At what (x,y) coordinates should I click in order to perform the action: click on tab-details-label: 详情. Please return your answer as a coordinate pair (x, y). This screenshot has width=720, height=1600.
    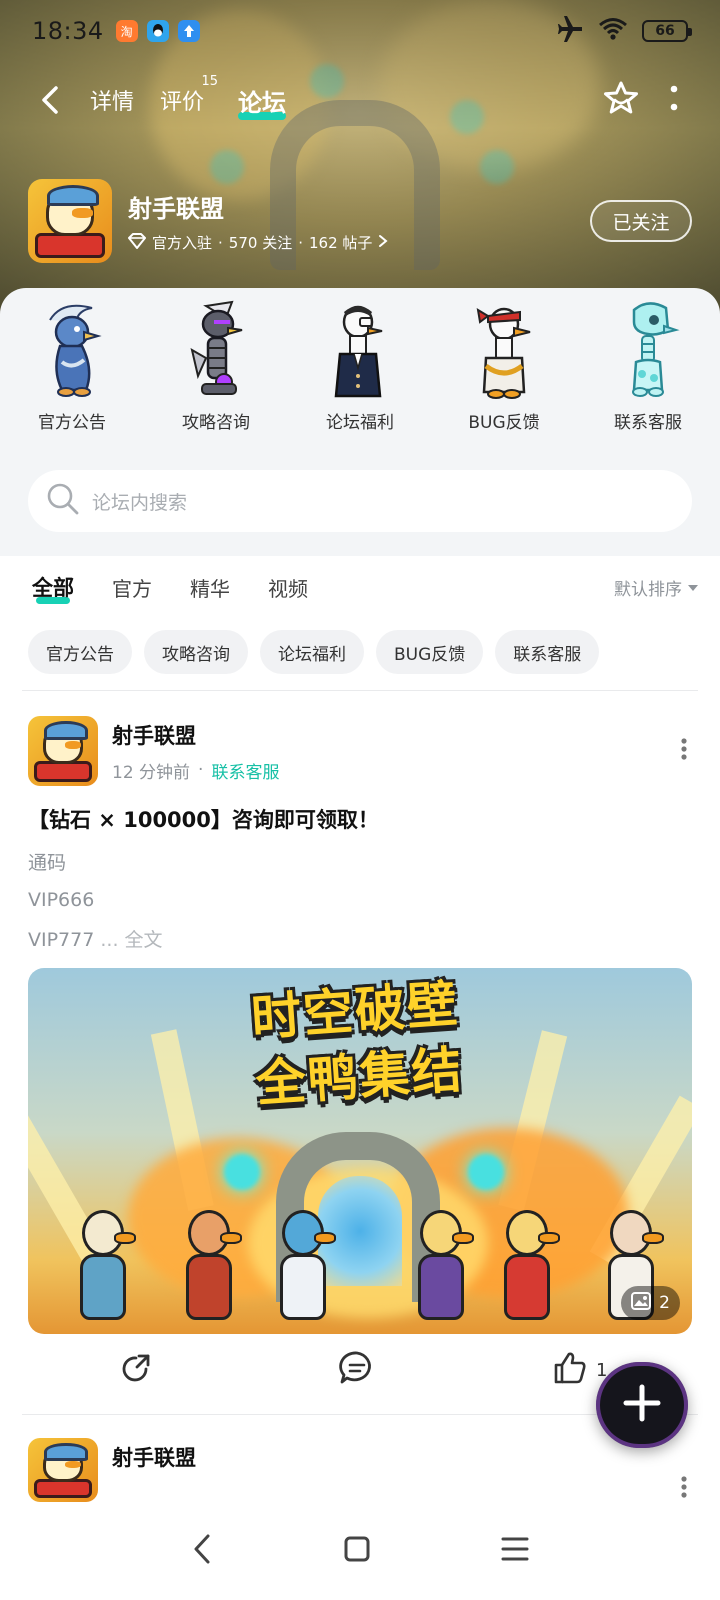
    Looking at the image, I should click on (112, 102).